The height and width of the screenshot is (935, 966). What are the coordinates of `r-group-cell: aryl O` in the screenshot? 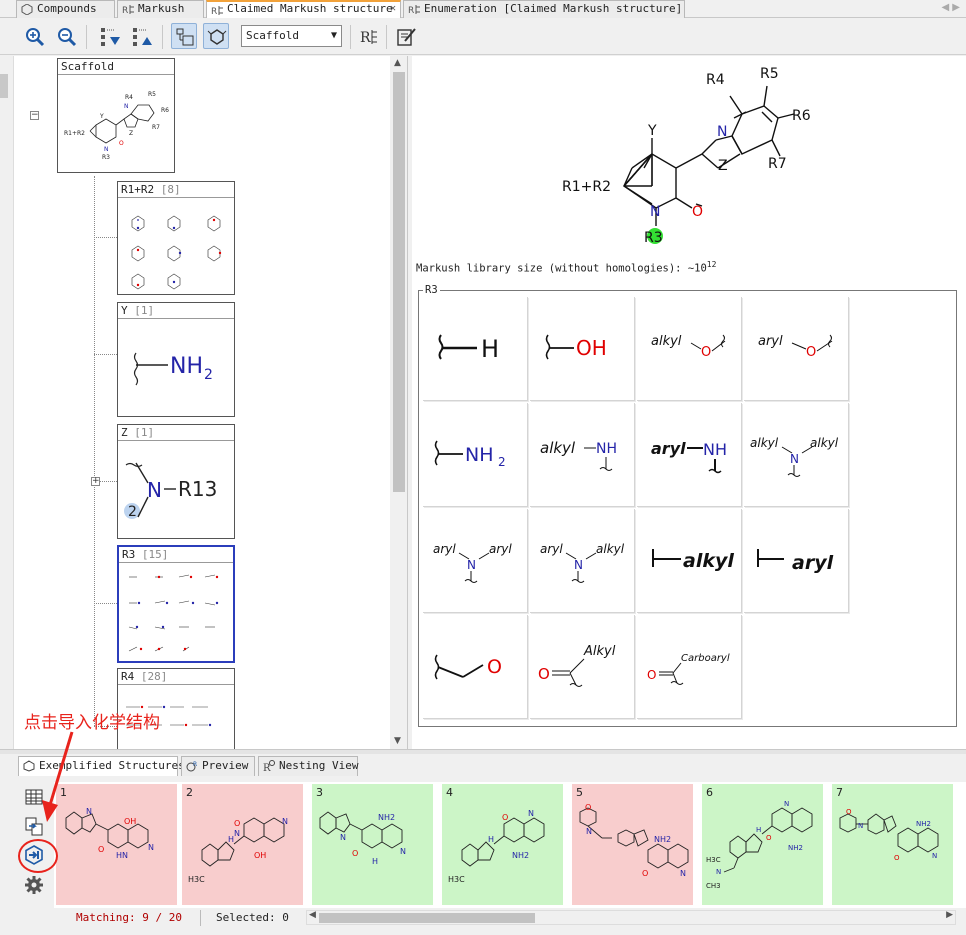 It's located at (796, 349).